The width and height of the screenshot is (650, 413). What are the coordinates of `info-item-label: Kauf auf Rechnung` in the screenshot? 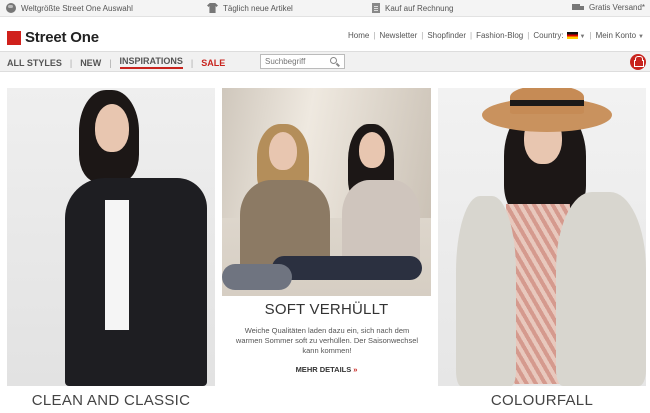 It's located at (419, 8).